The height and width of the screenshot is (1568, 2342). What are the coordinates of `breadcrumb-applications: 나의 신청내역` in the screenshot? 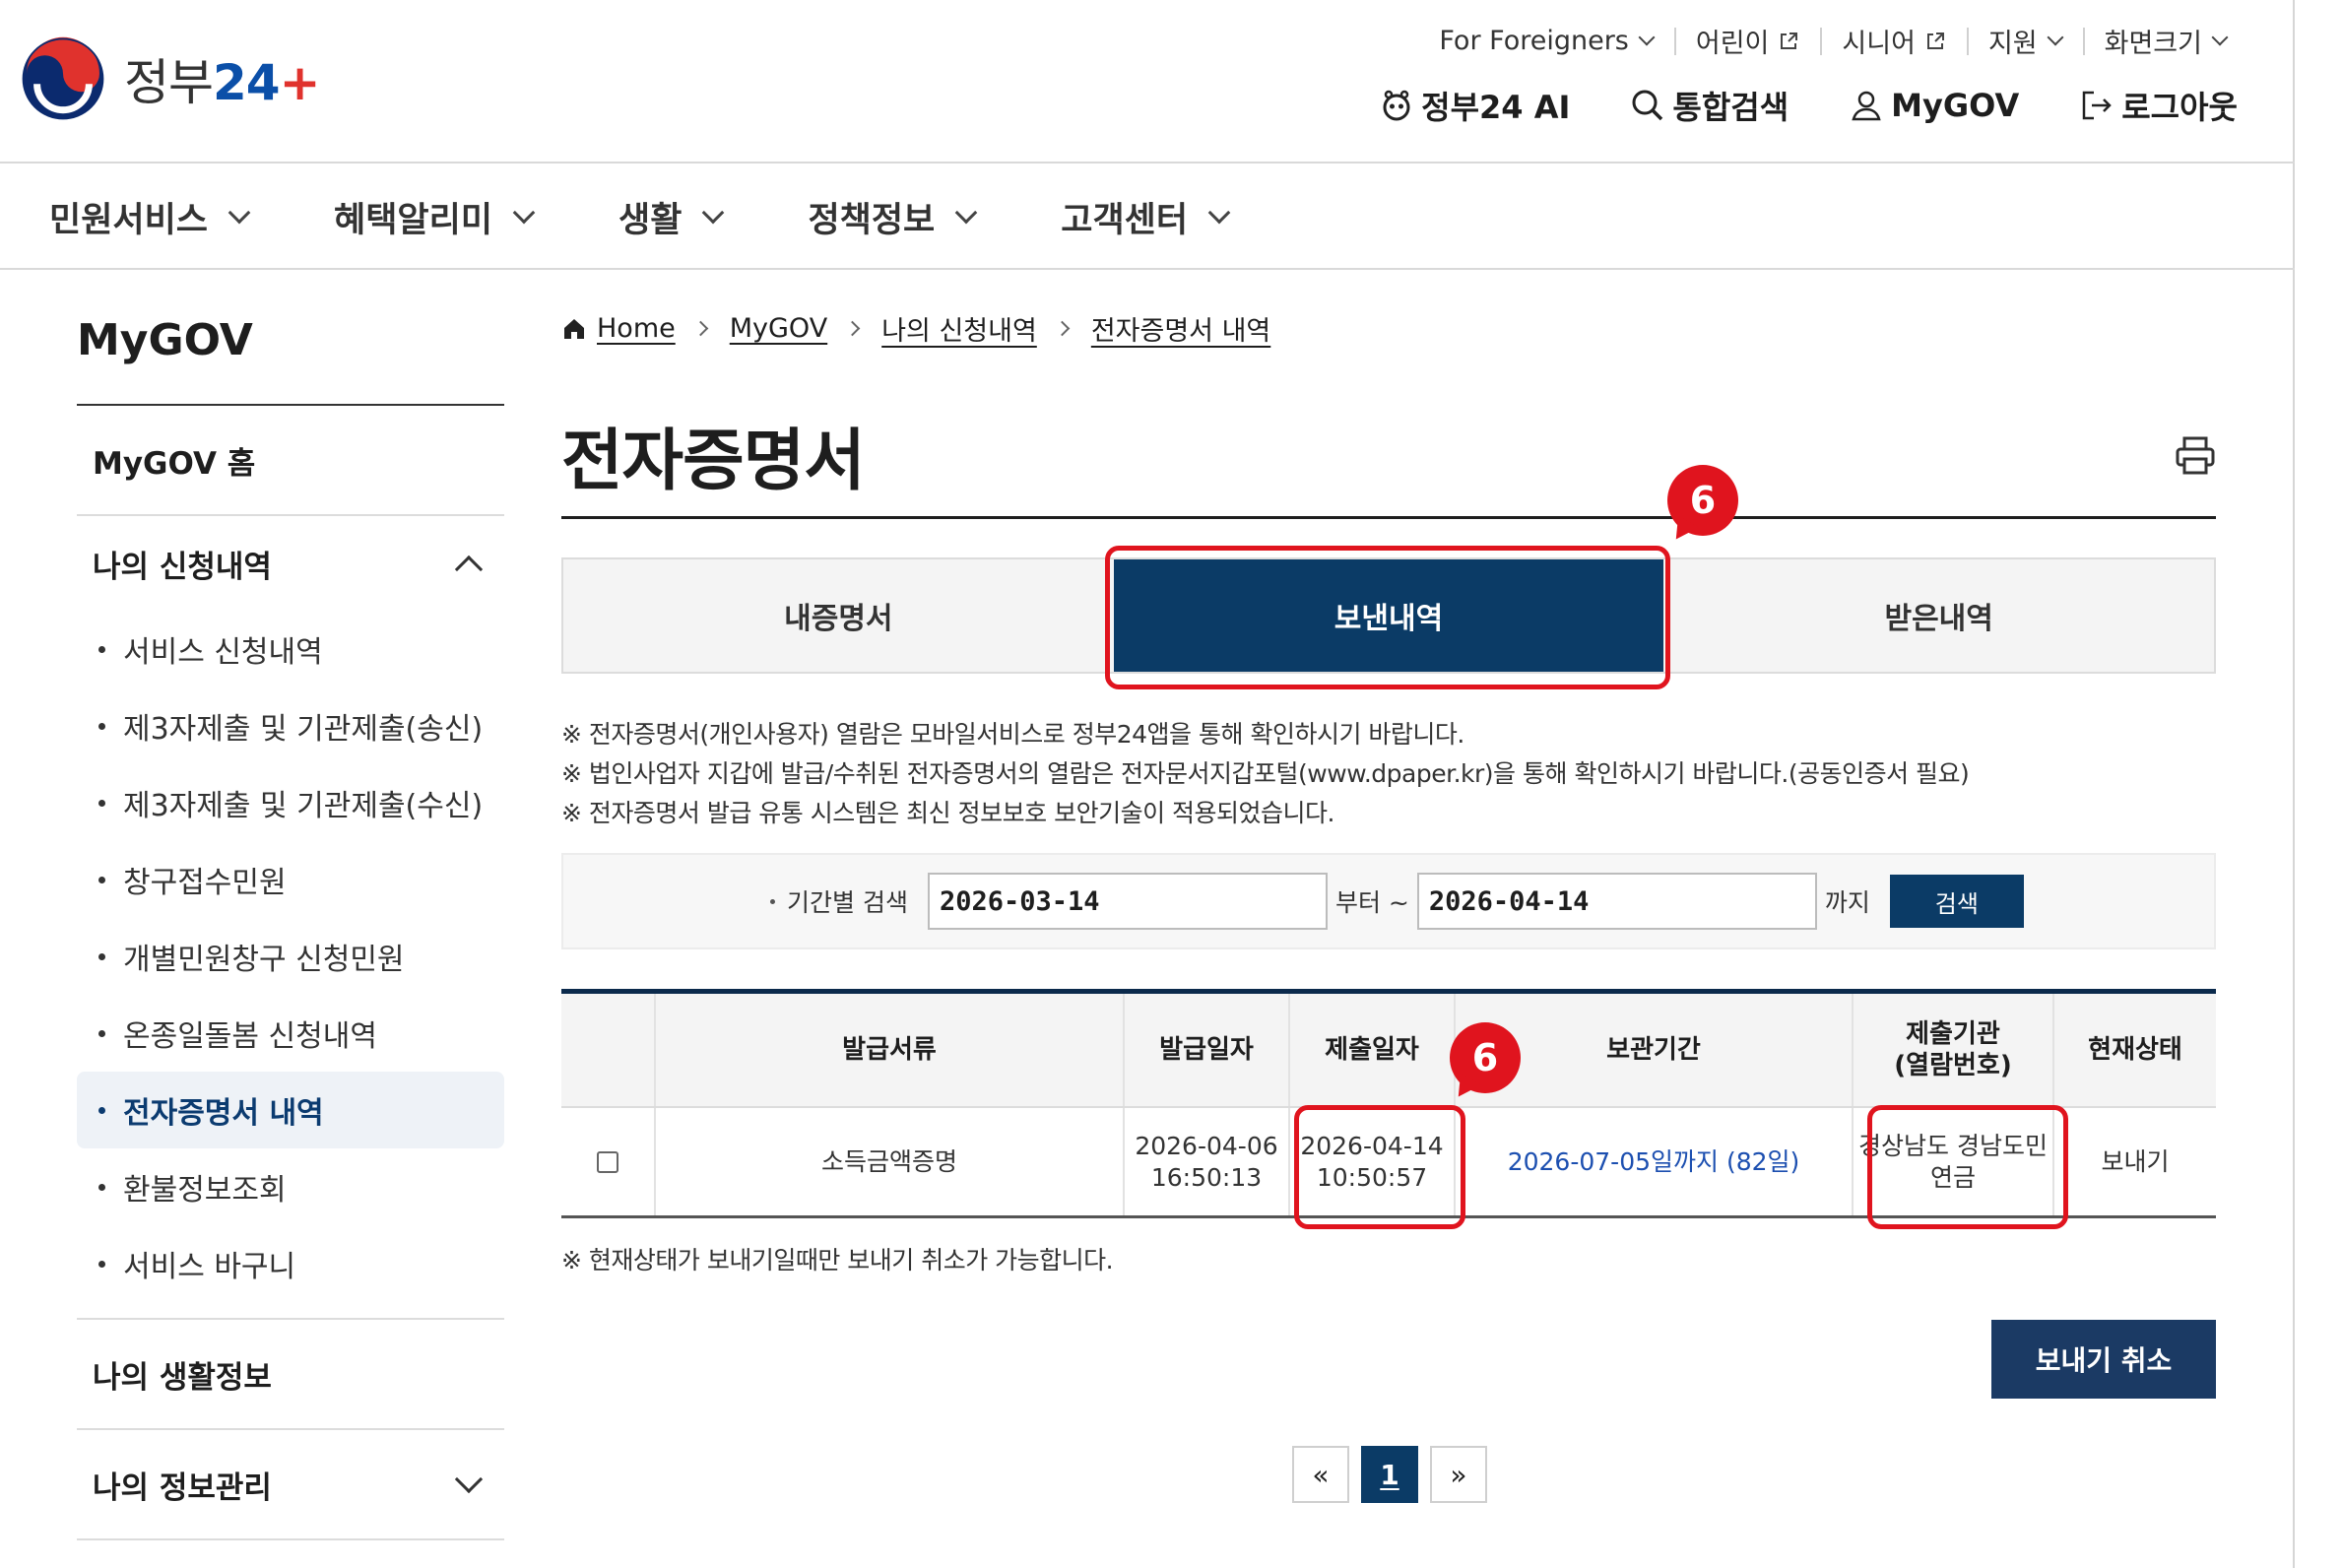 It's located at (959, 329).